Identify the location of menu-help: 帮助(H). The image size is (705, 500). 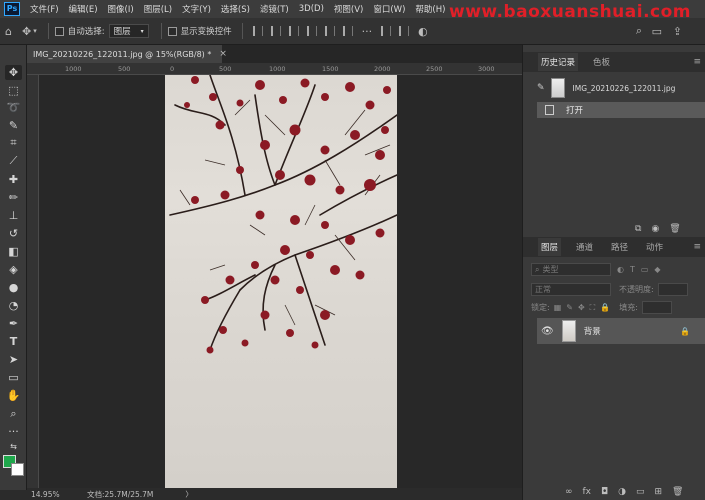
(430, 9).